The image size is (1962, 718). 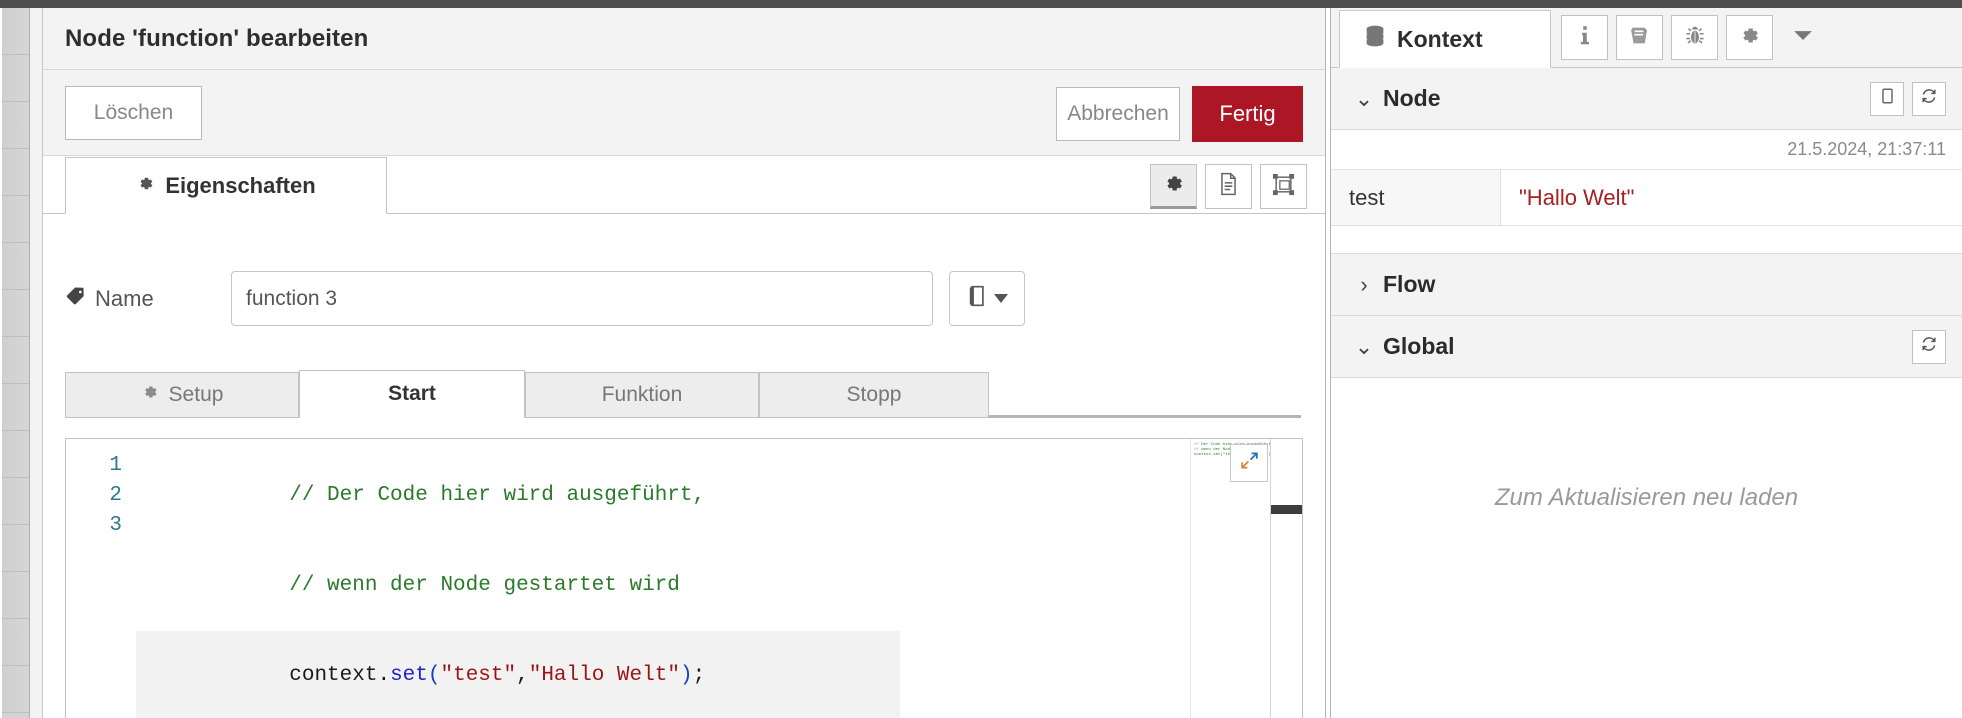 I want to click on appearance-icon-button, so click(x=1283, y=186).